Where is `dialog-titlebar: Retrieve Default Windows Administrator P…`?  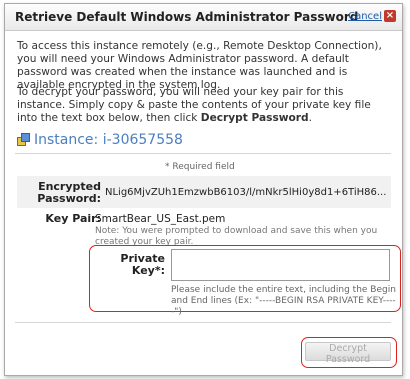 dialog-titlebar: Retrieve Default Windows Administrator P… is located at coordinates (203, 17).